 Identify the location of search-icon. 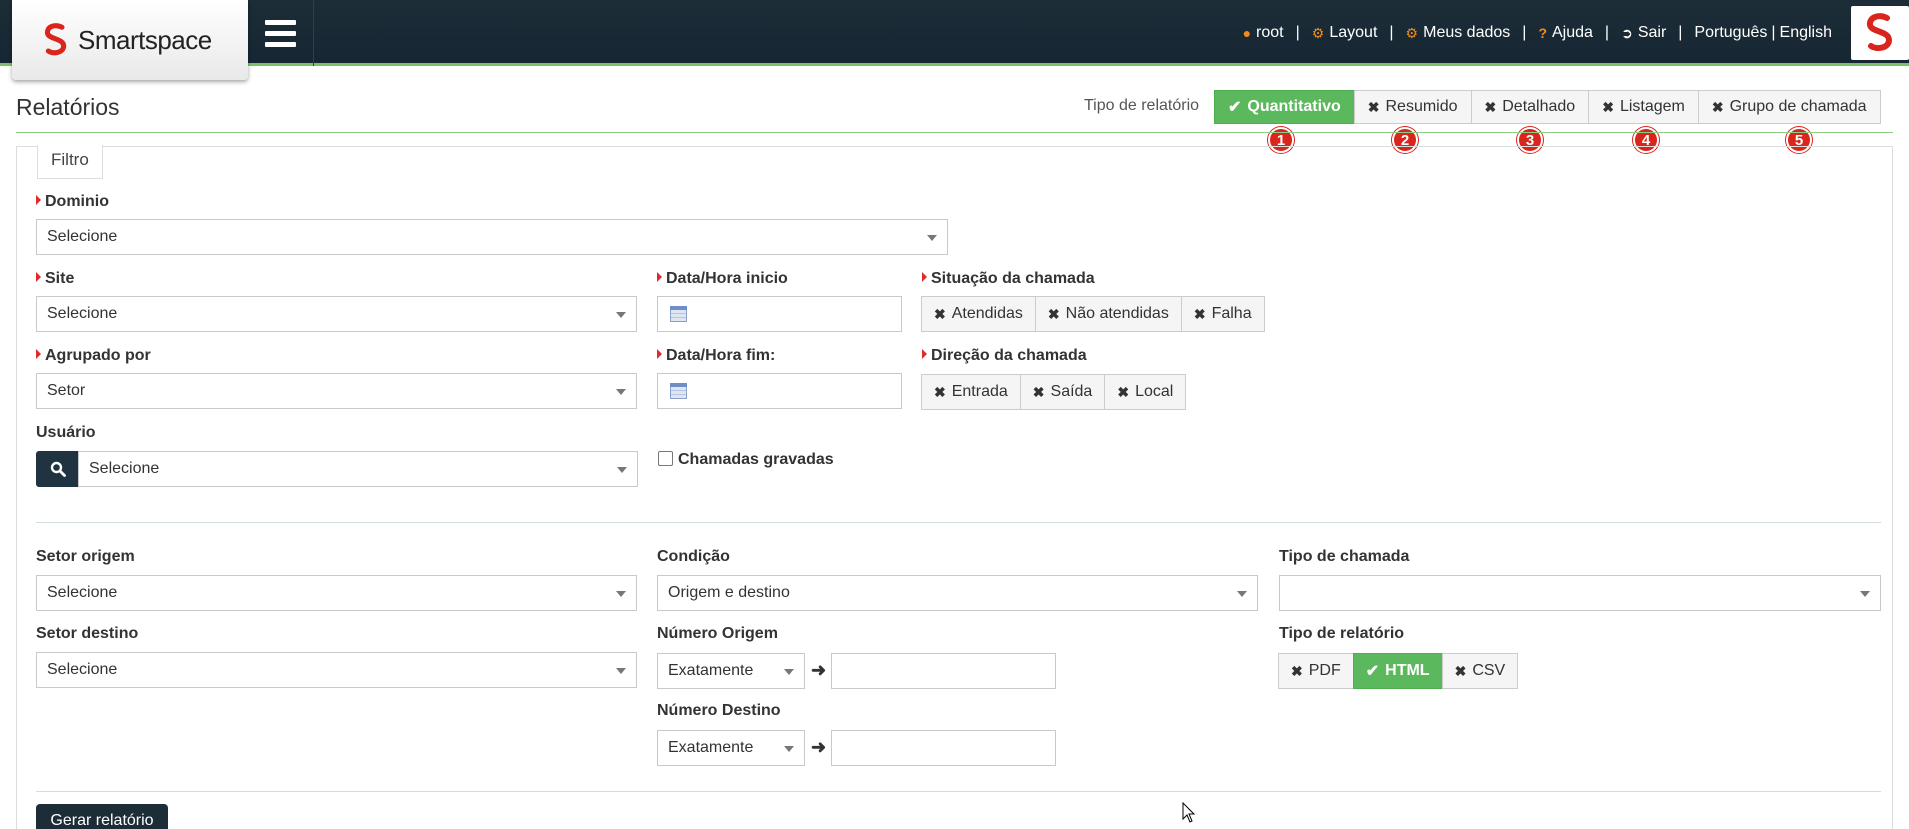
(58, 469).